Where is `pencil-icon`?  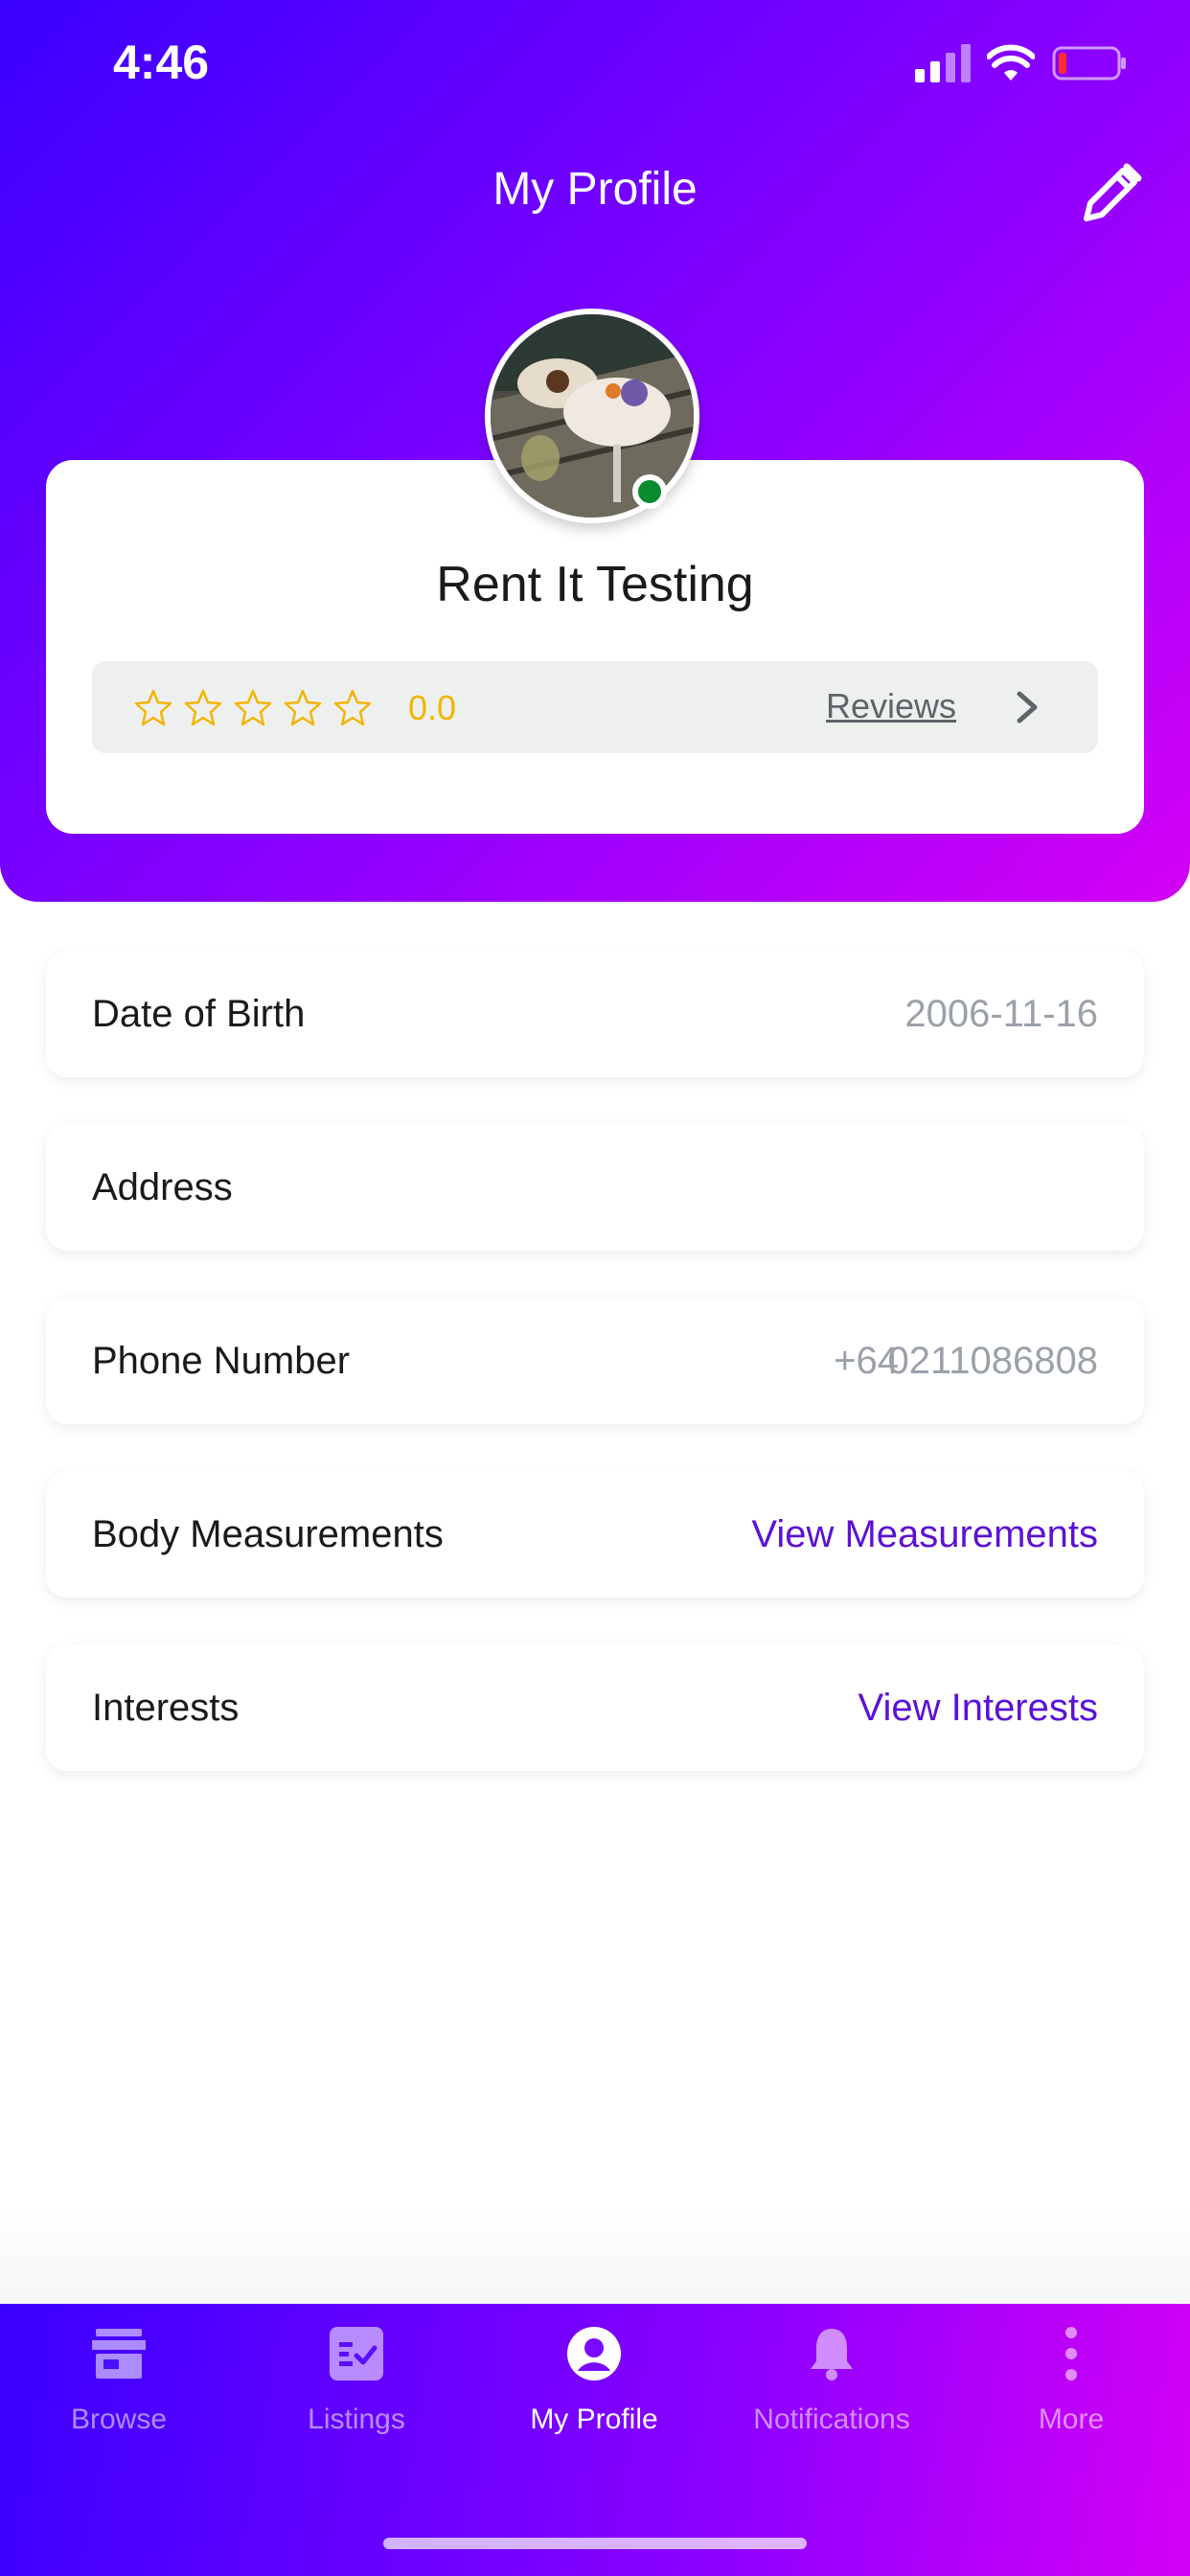 pencil-icon is located at coordinates (1113, 192).